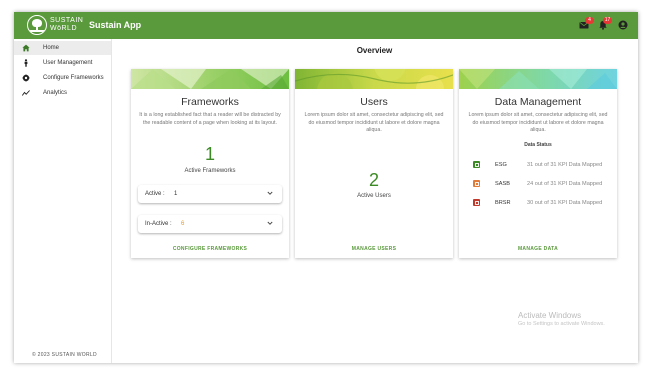 The image size is (652, 380). I want to click on users-title: Users, so click(374, 102).